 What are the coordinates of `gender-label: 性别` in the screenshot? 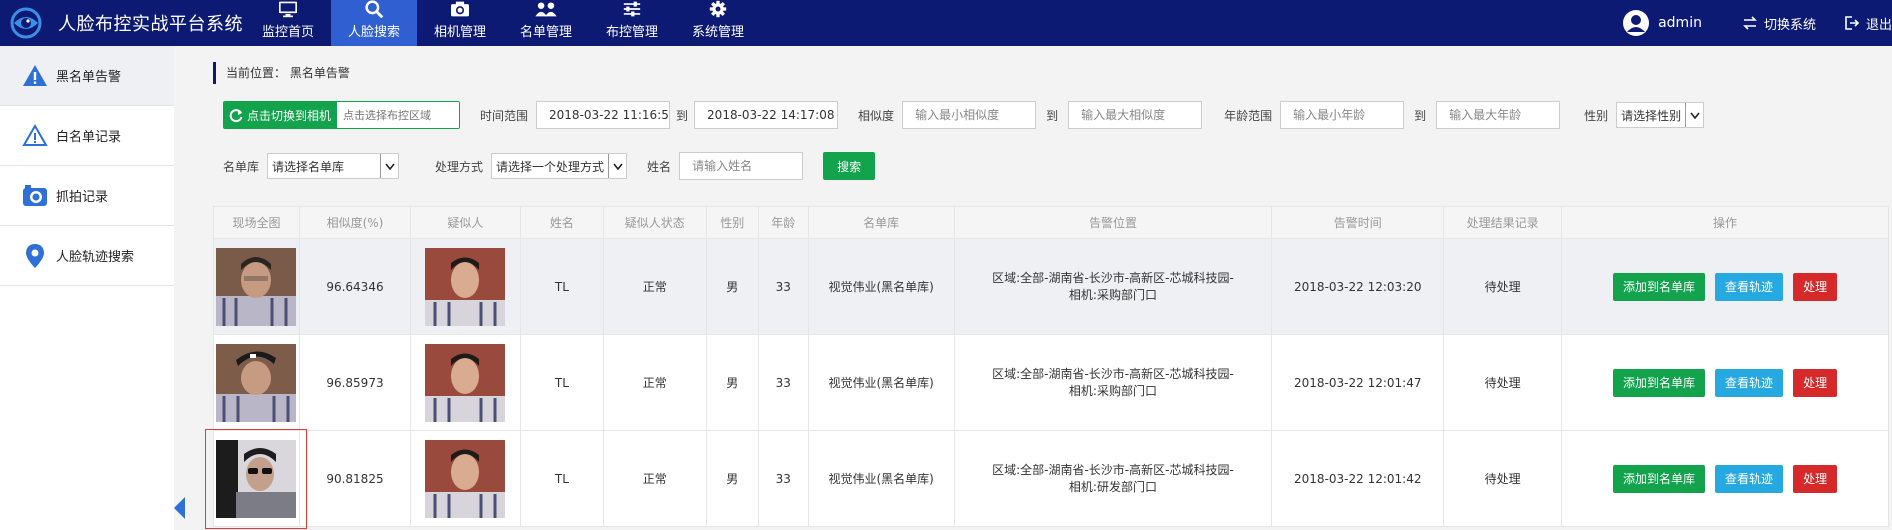 It's located at (1596, 115).